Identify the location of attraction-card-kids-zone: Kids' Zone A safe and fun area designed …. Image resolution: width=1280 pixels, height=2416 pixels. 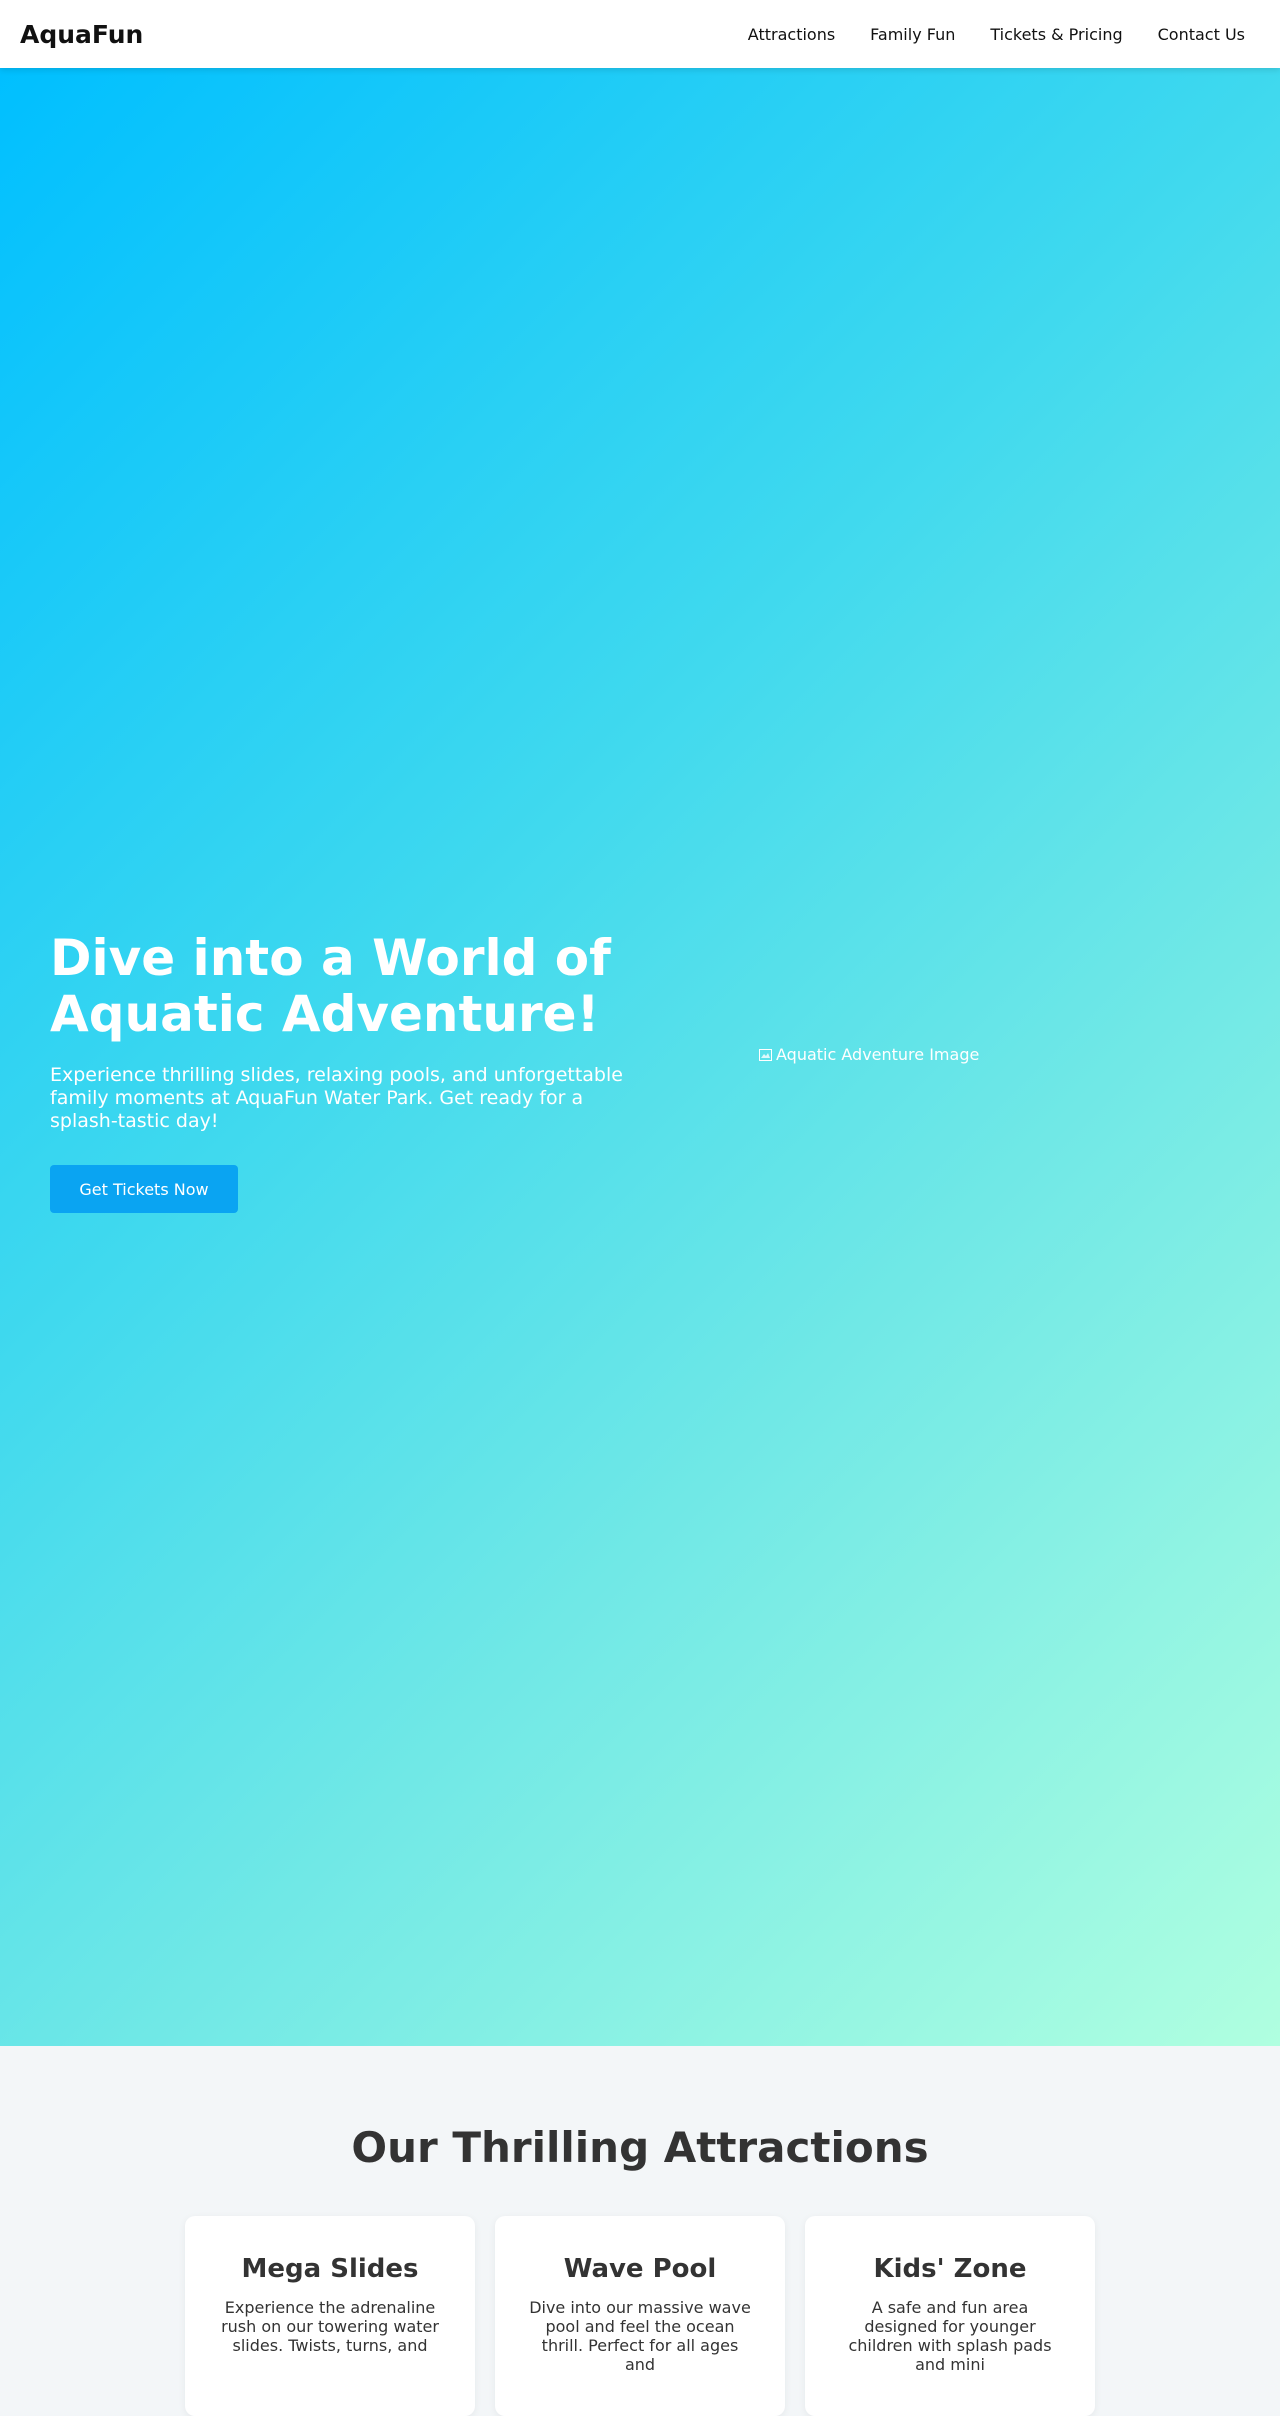
(950, 2316).